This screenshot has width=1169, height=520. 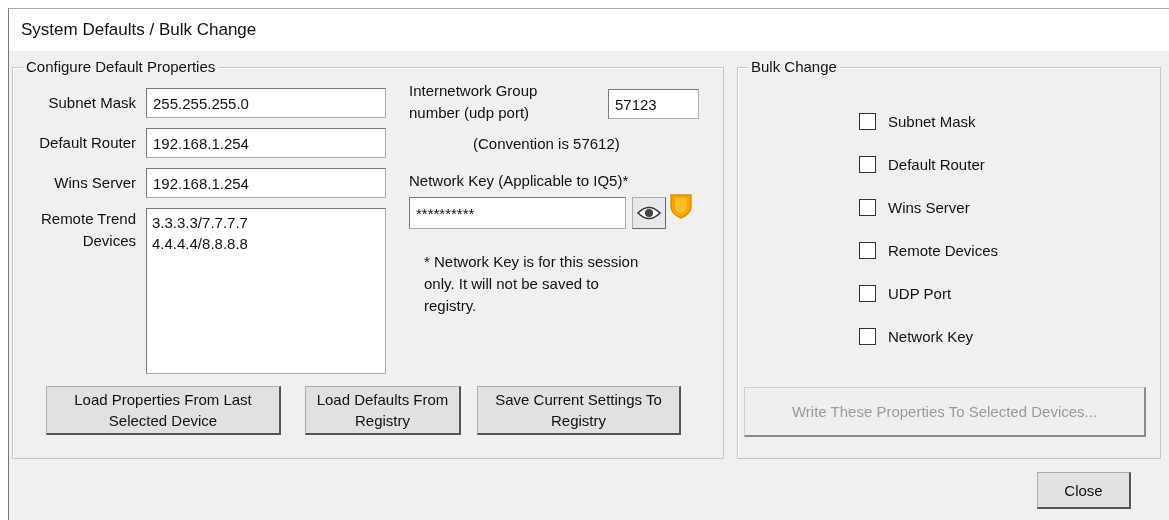 What do you see at coordinates (474, 102) in the screenshot?
I see `field-label: Internetwork Group number (udp port)` at bounding box center [474, 102].